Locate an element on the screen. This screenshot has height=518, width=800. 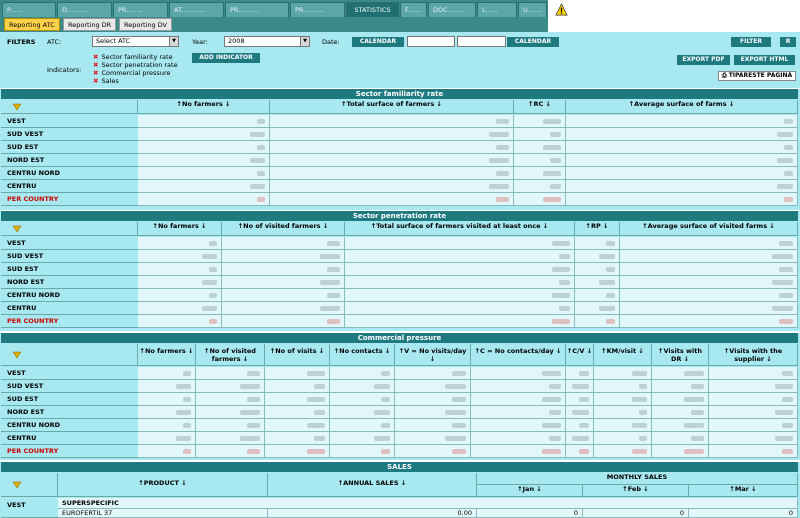
calendar-from-button: CALENDAR is located at coordinates (378, 42).